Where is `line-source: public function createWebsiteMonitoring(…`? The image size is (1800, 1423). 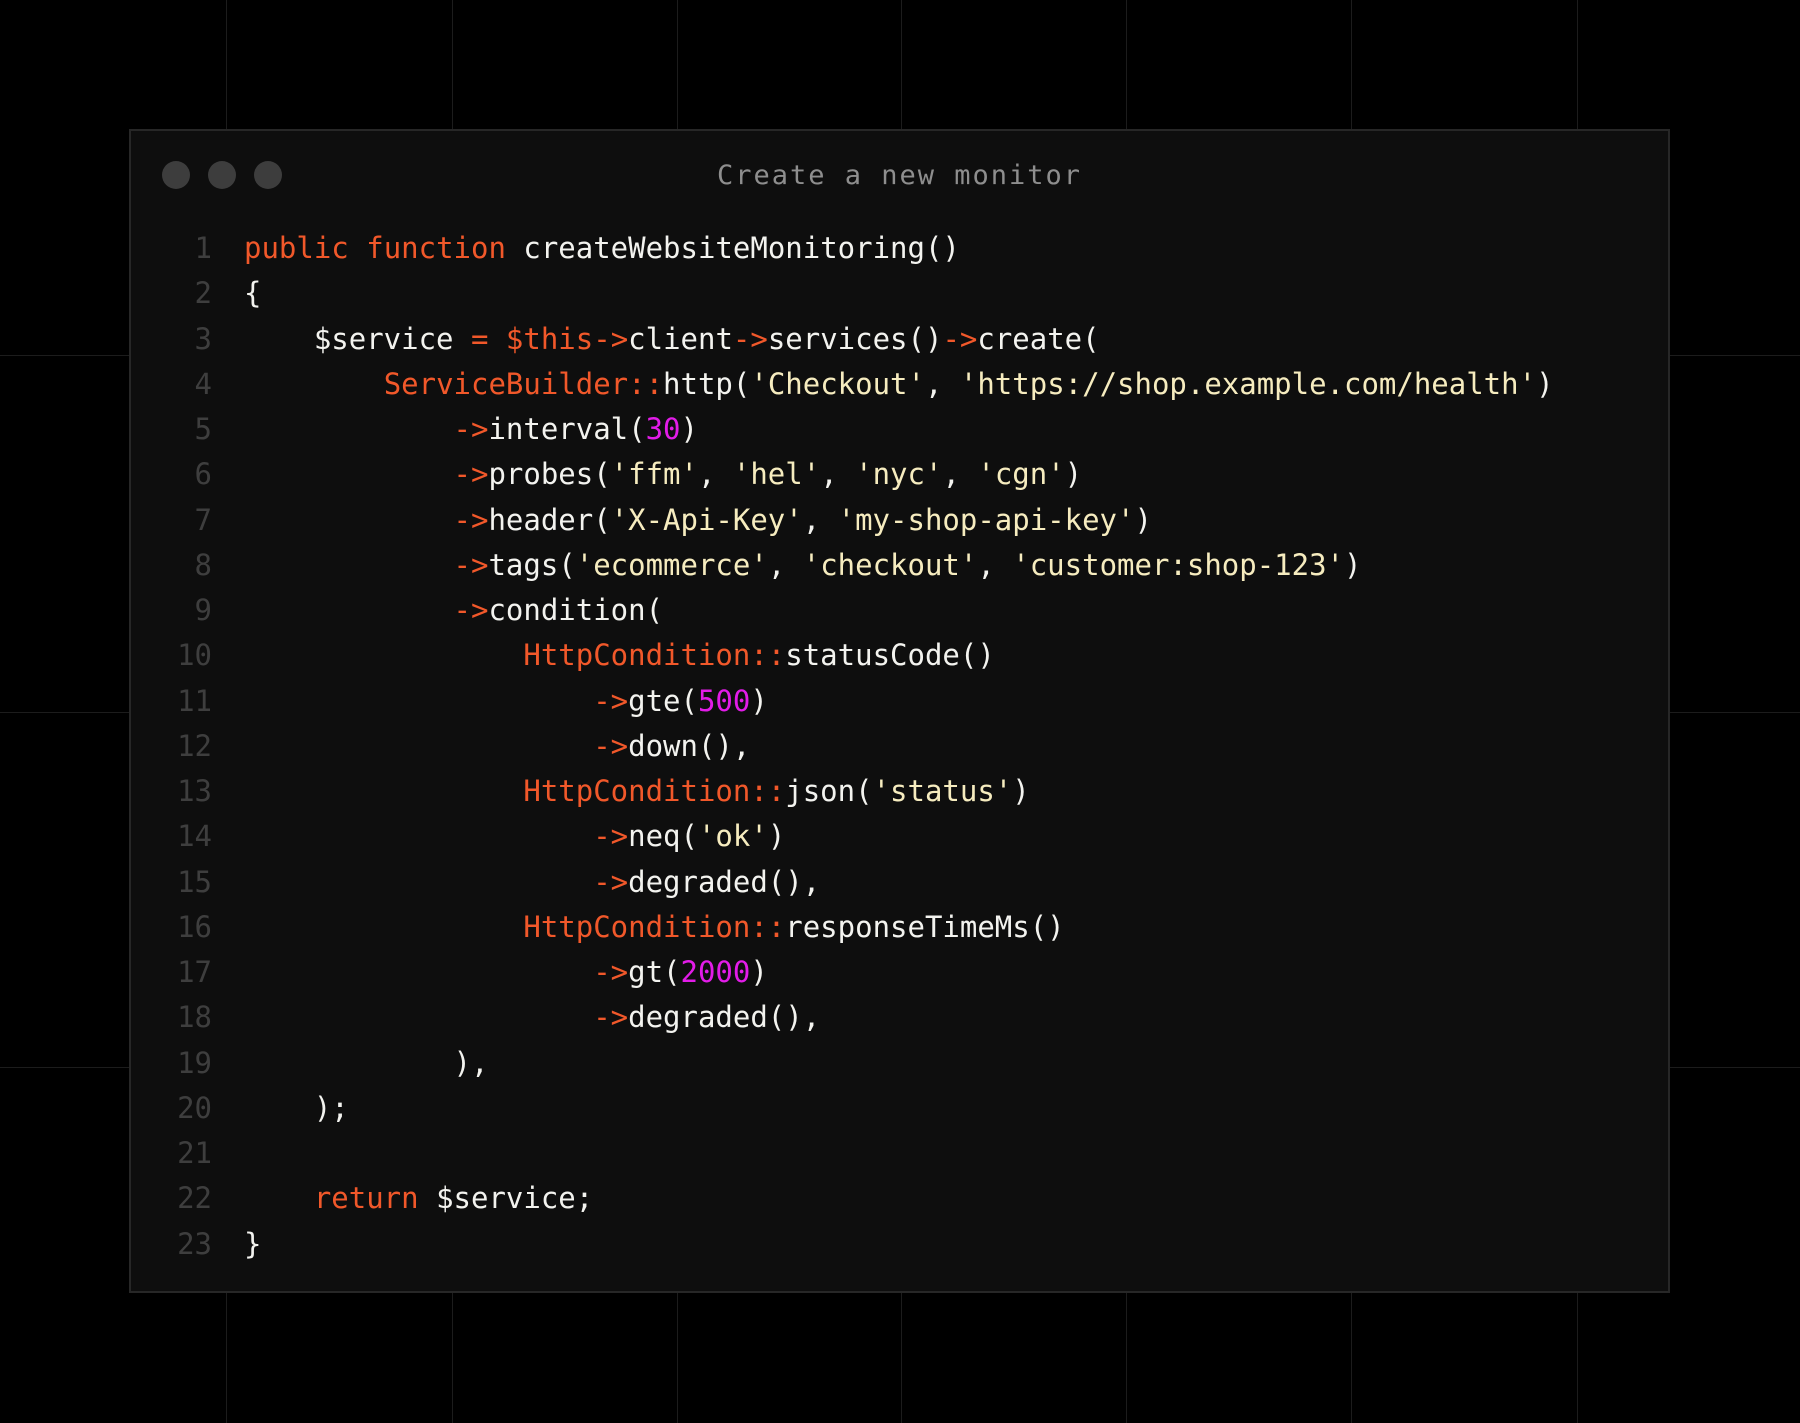
line-source: public function createWebsiteMonitoring(… is located at coordinates (602, 248).